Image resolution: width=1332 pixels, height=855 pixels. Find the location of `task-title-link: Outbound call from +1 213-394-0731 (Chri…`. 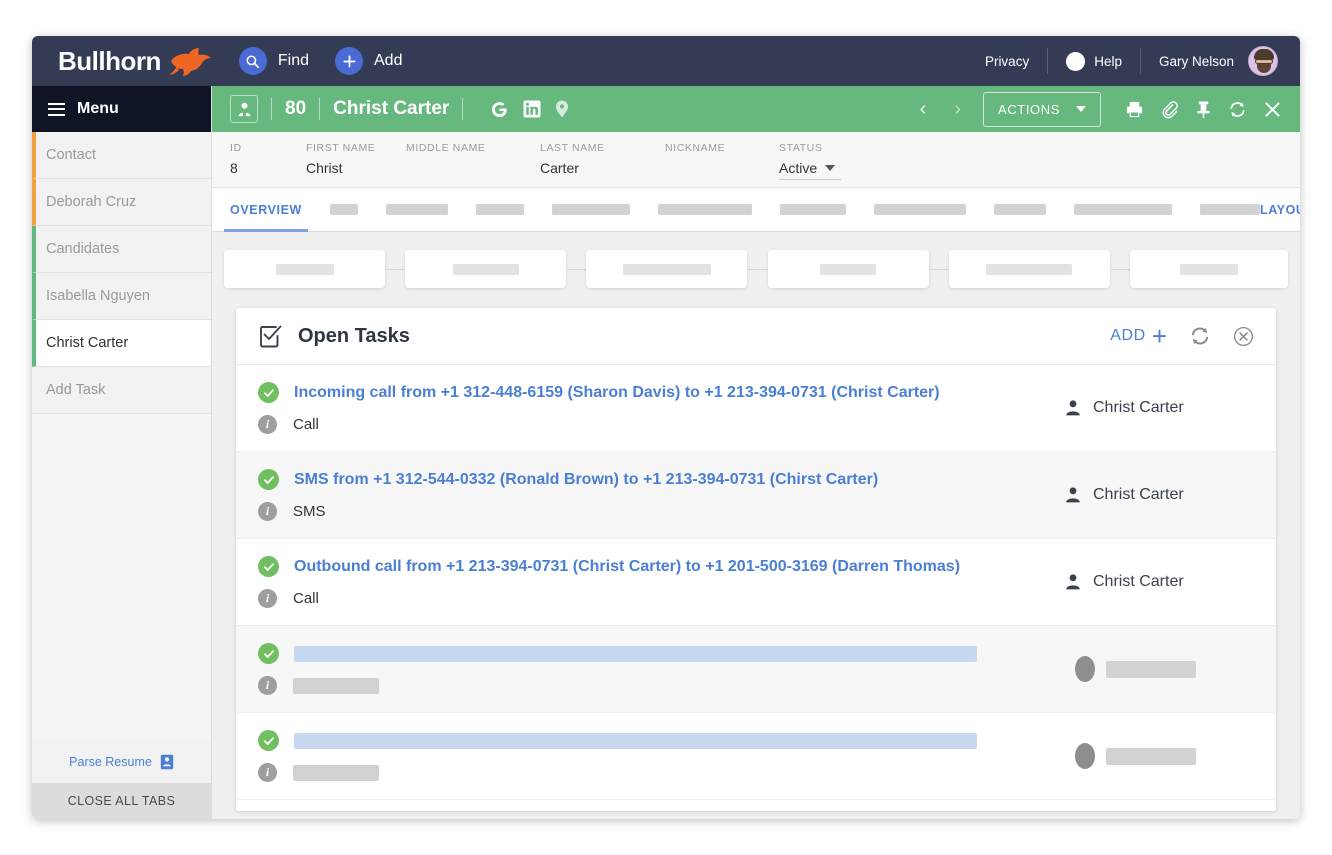

task-title-link: Outbound call from +1 213-394-0731 (Chri… is located at coordinates (627, 567).